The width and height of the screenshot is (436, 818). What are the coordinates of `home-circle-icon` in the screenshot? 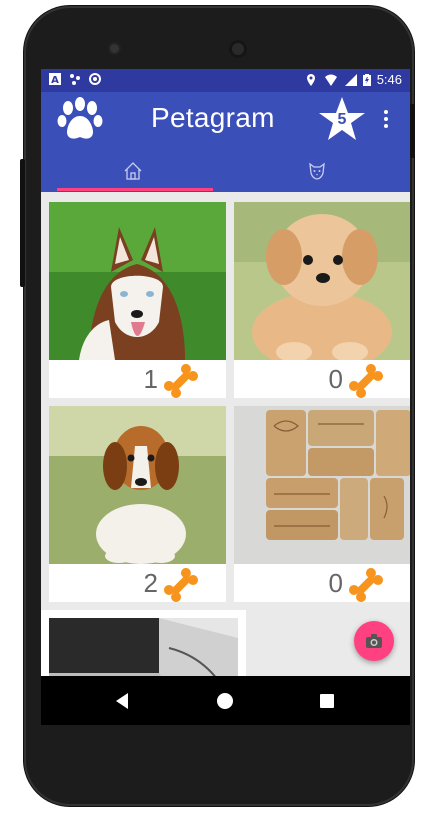 It's located at (225, 700).